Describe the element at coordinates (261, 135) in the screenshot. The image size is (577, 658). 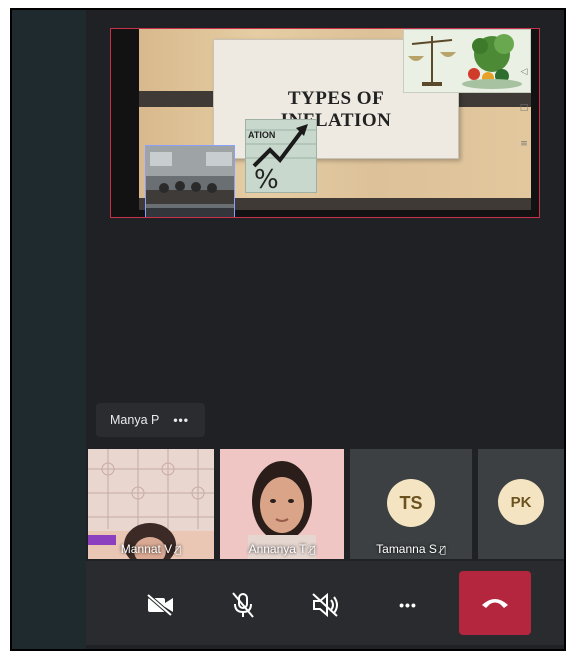
I see `percent-image-caption: ATION` at that location.